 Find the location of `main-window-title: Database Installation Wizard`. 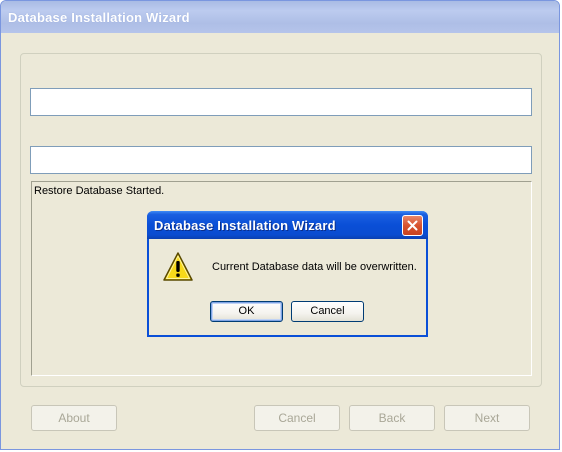

main-window-title: Database Installation Wizard is located at coordinates (99, 17).